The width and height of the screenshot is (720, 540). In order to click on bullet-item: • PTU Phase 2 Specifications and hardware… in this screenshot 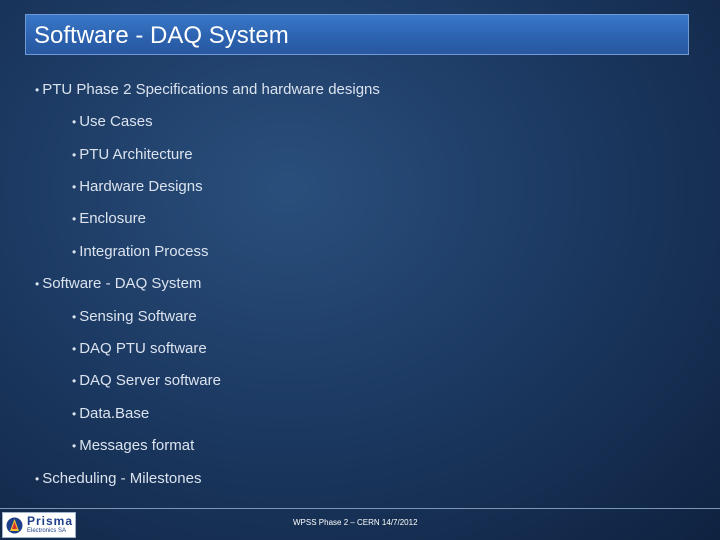, I will do `click(207, 90)`.